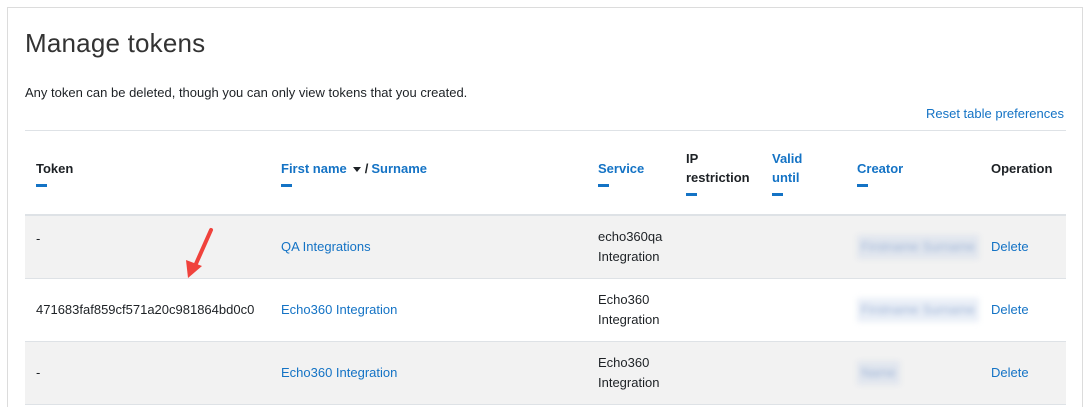 The image size is (1092, 407). What do you see at coordinates (603, 185) in the screenshot?
I see `collapse-service-column-icon` at bounding box center [603, 185].